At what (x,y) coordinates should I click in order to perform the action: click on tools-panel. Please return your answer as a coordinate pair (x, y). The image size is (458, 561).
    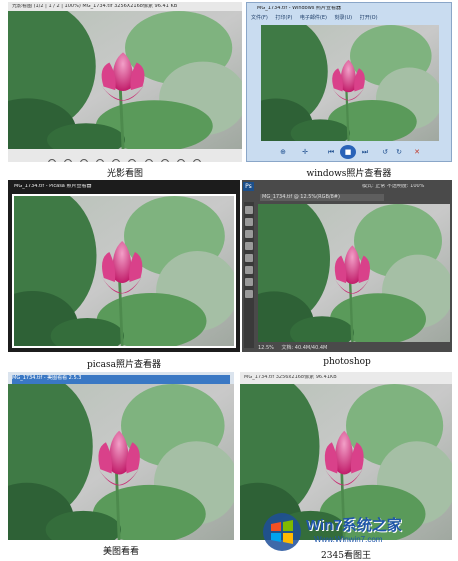
    Looking at the image, I should click on (249, 275).